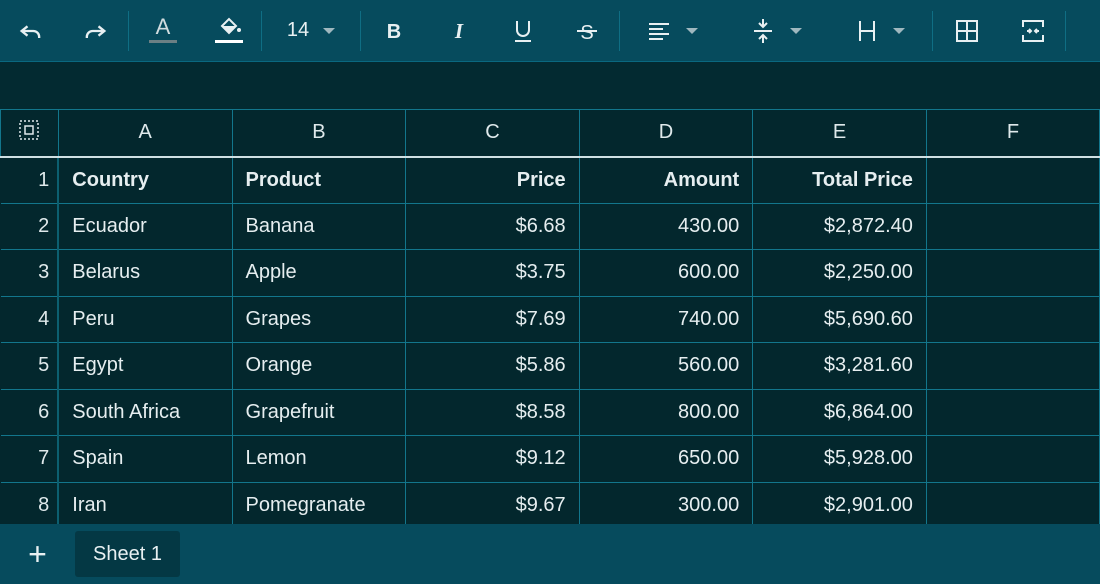 The image size is (1100, 584). What do you see at coordinates (319, 273) in the screenshot?
I see `table-cell: Apple` at bounding box center [319, 273].